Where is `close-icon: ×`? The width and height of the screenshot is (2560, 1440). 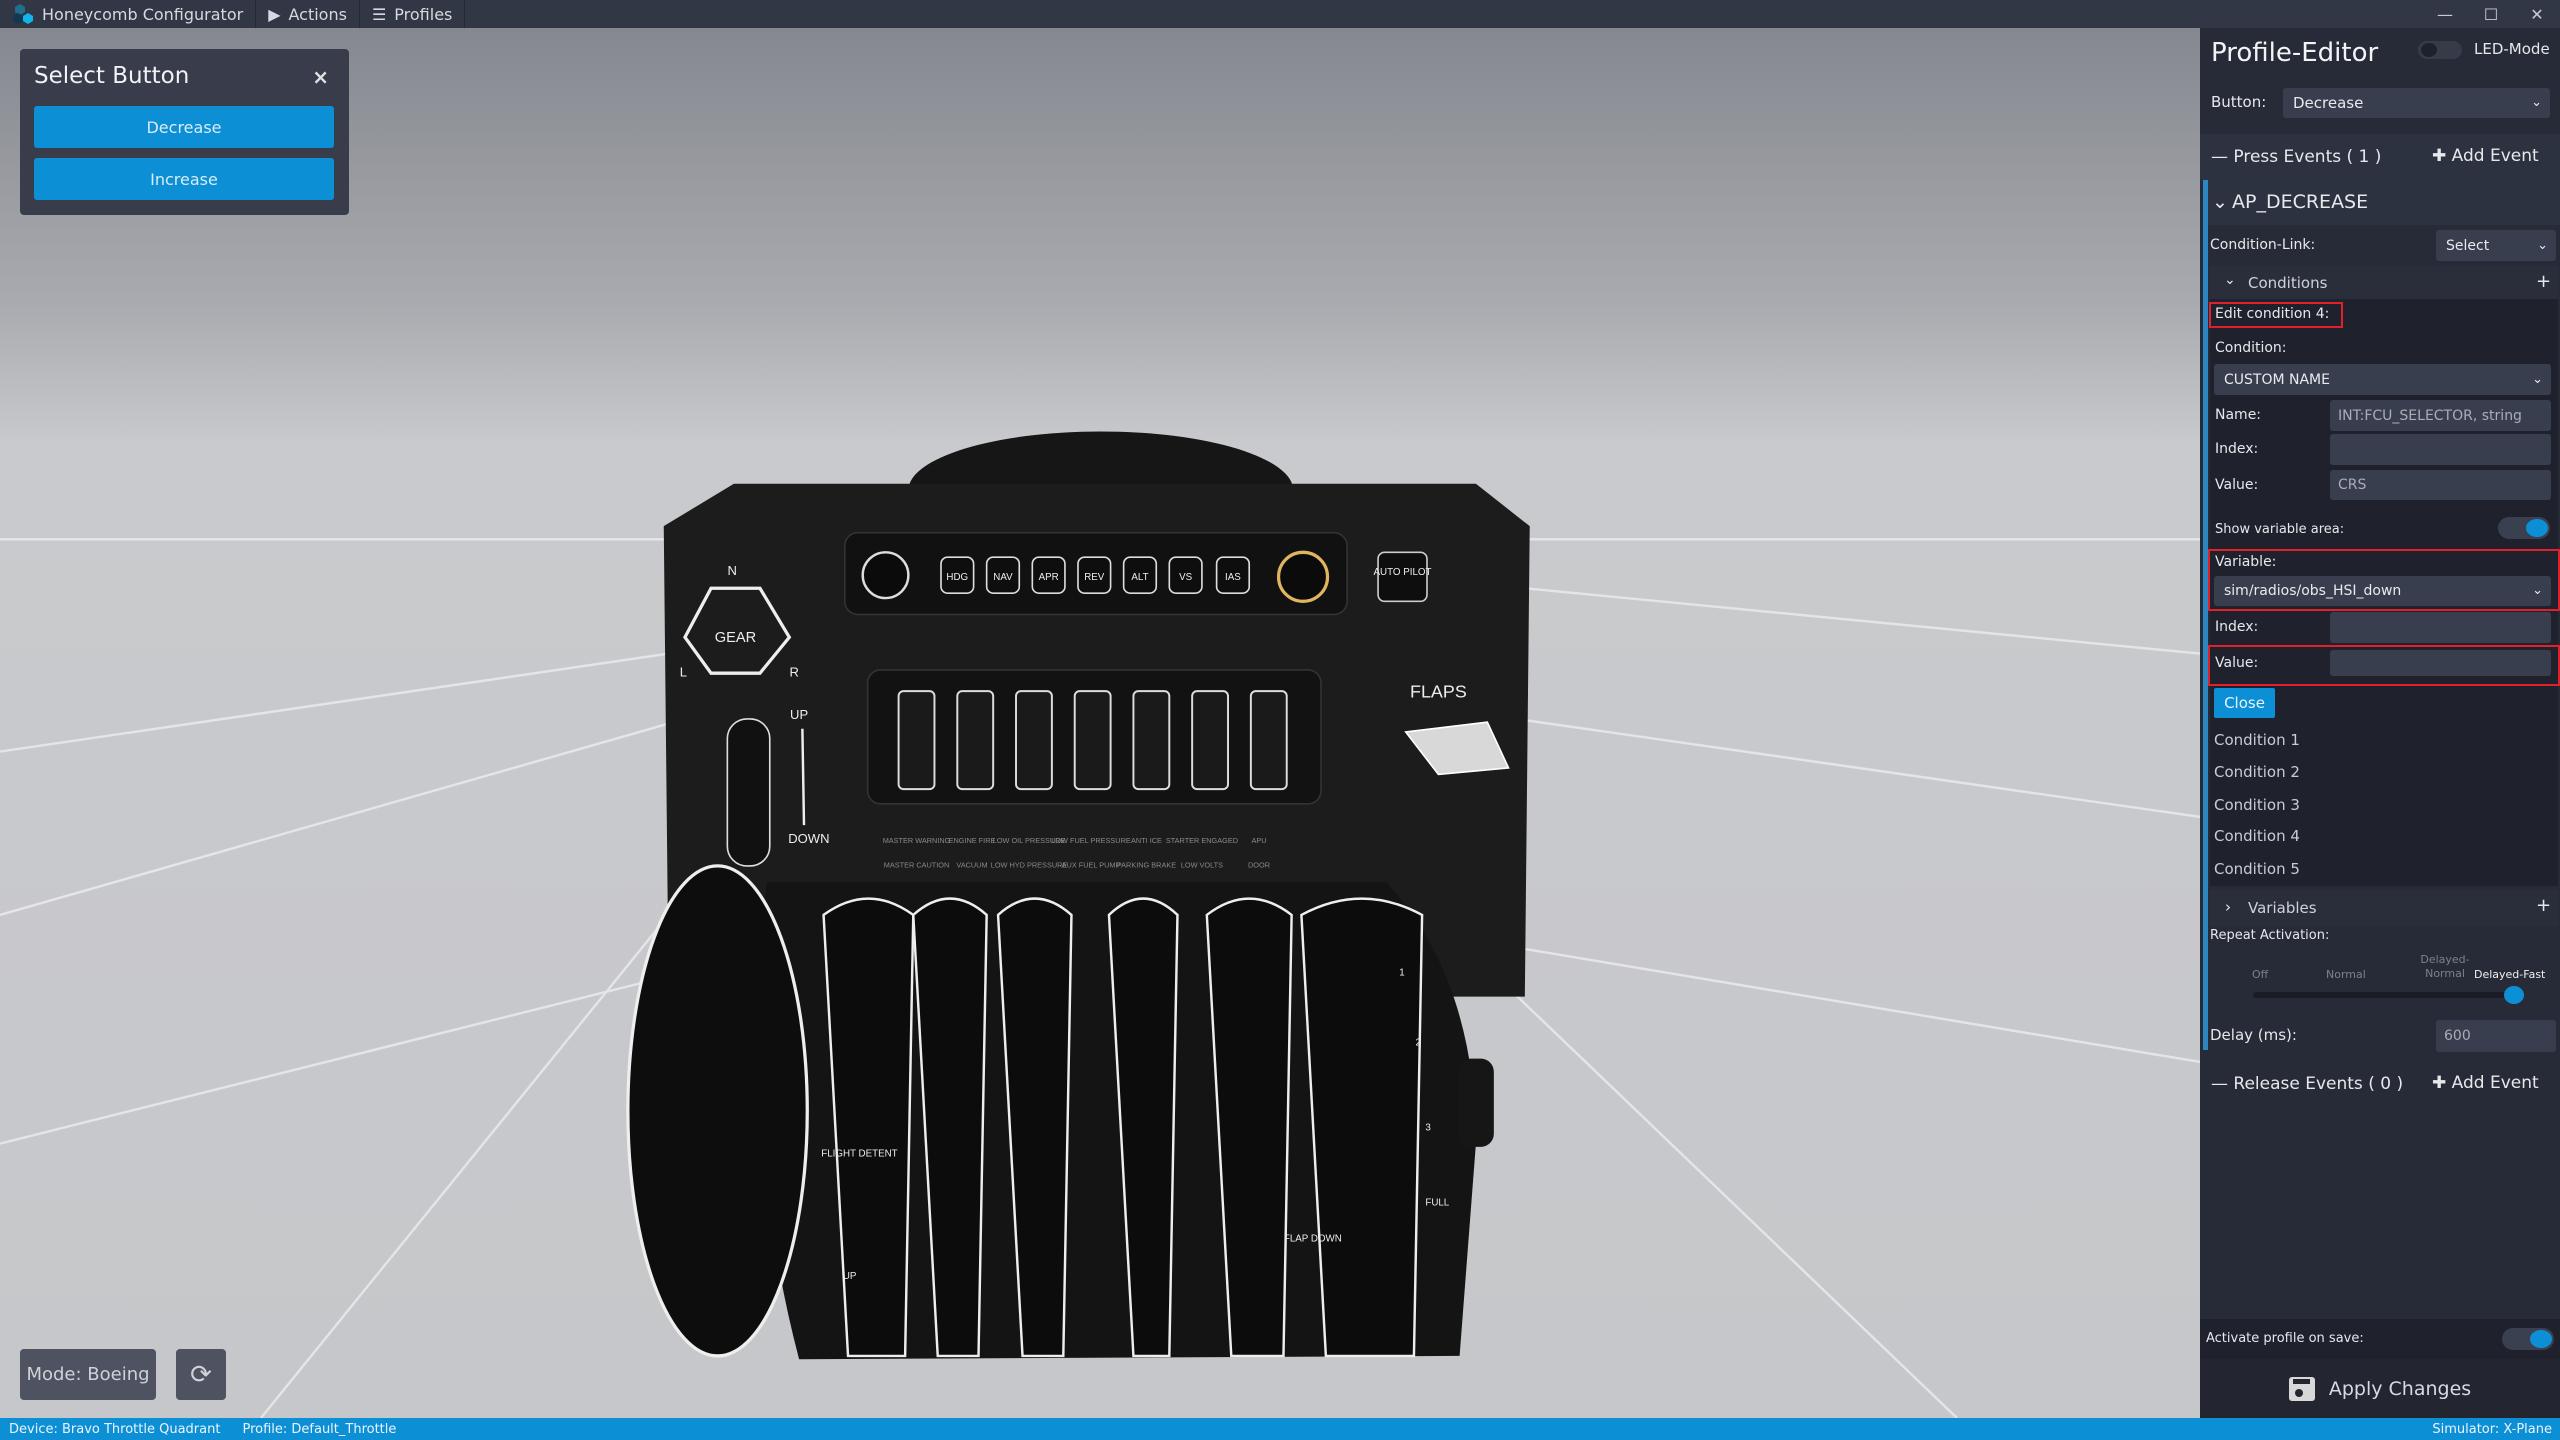
close-icon: × is located at coordinates (320, 77).